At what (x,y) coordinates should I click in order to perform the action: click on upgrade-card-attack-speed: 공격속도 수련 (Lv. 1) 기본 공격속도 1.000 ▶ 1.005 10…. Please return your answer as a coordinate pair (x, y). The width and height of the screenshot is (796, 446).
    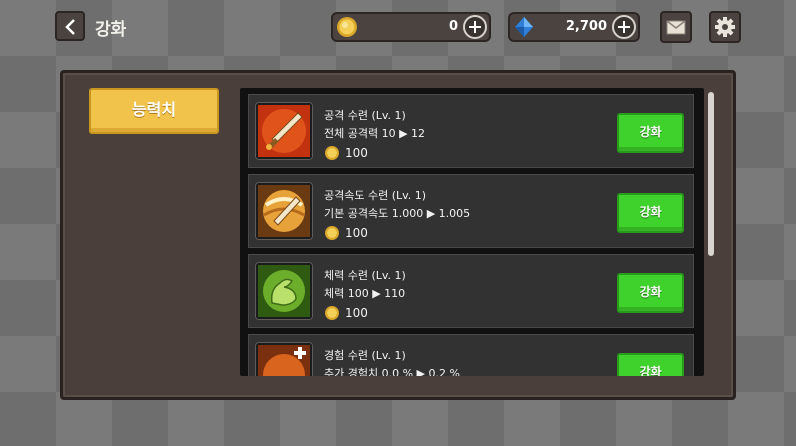
    Looking at the image, I should click on (471, 211).